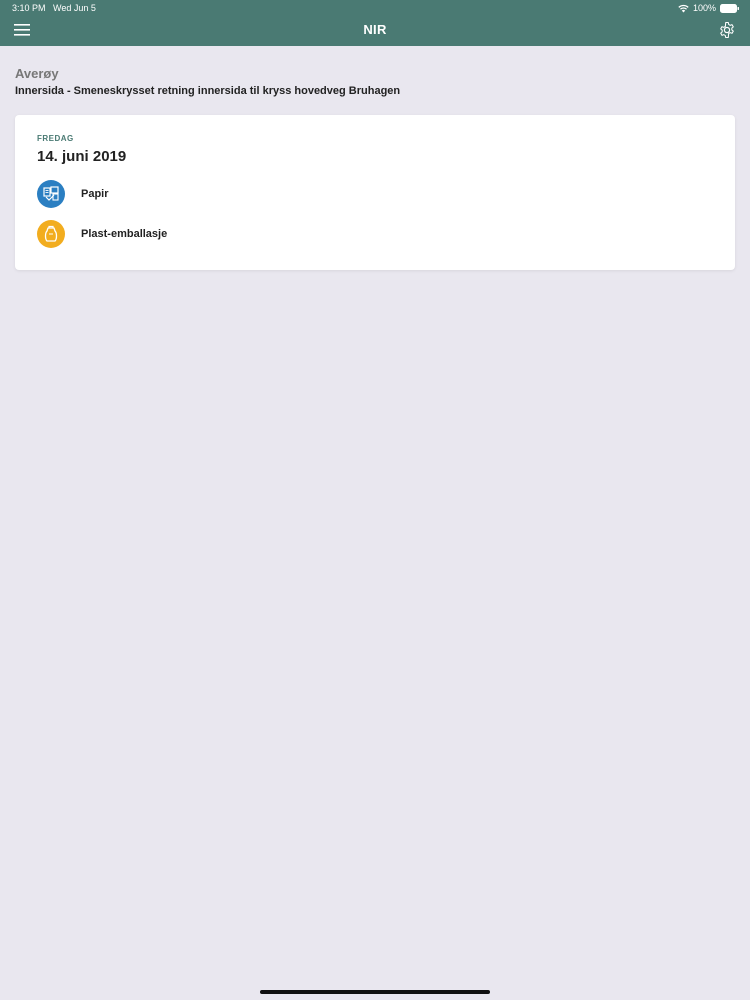 This screenshot has width=750, height=1000. What do you see at coordinates (37, 73) in the screenshot?
I see `municipality-title: Averøy` at bounding box center [37, 73].